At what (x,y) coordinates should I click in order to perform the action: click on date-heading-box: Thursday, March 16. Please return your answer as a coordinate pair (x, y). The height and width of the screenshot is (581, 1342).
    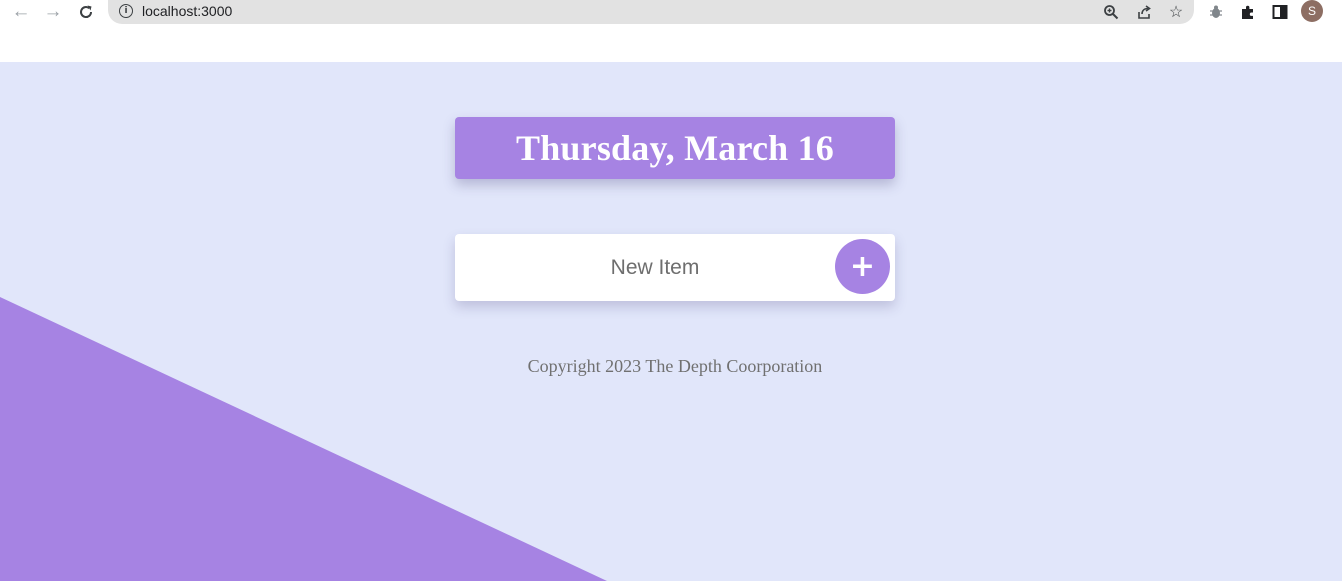
    Looking at the image, I should click on (675, 148).